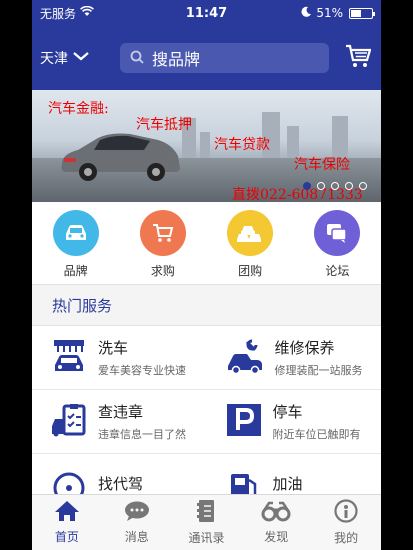 This screenshot has width=413, height=550. I want to click on carrier-label: 无服务, so click(58, 13).